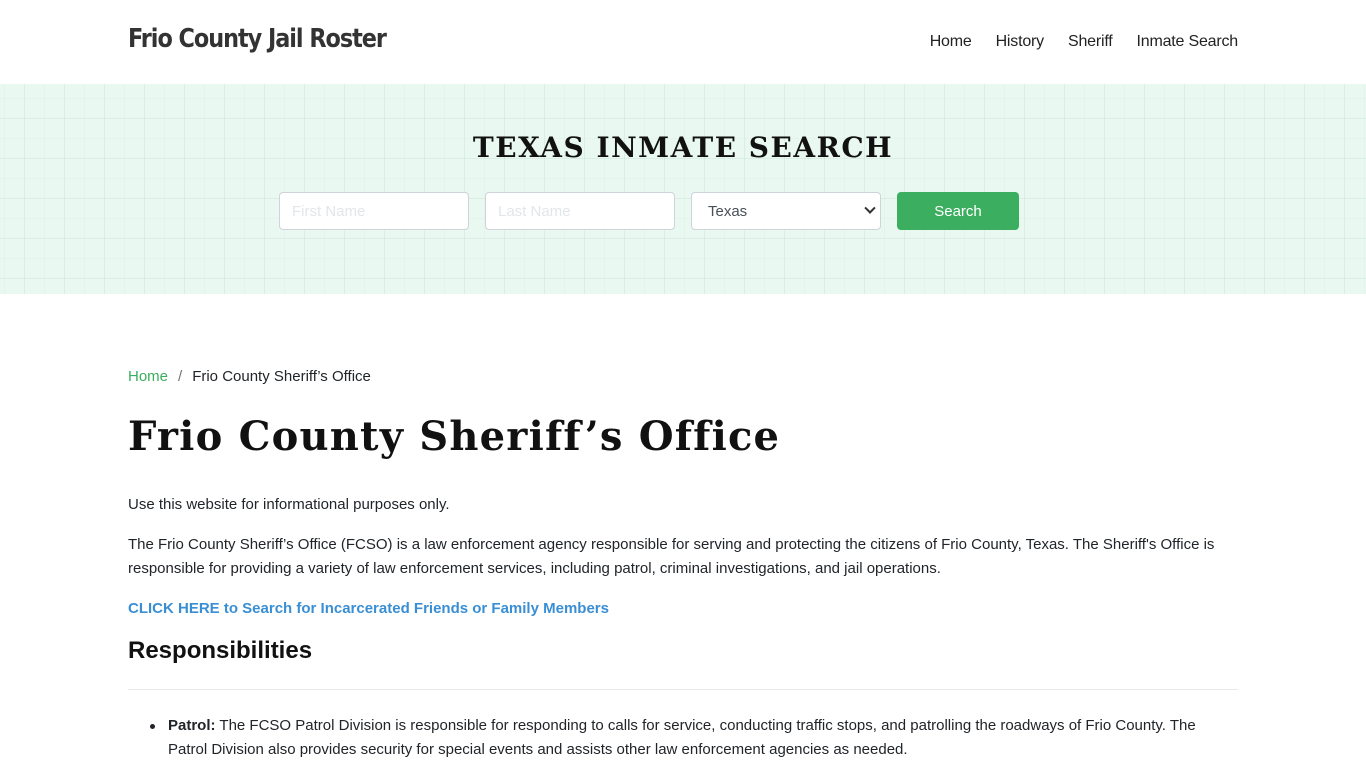  Describe the element at coordinates (1188, 42) in the screenshot. I see `nav-inmate-search-link: Inmate Search` at that location.